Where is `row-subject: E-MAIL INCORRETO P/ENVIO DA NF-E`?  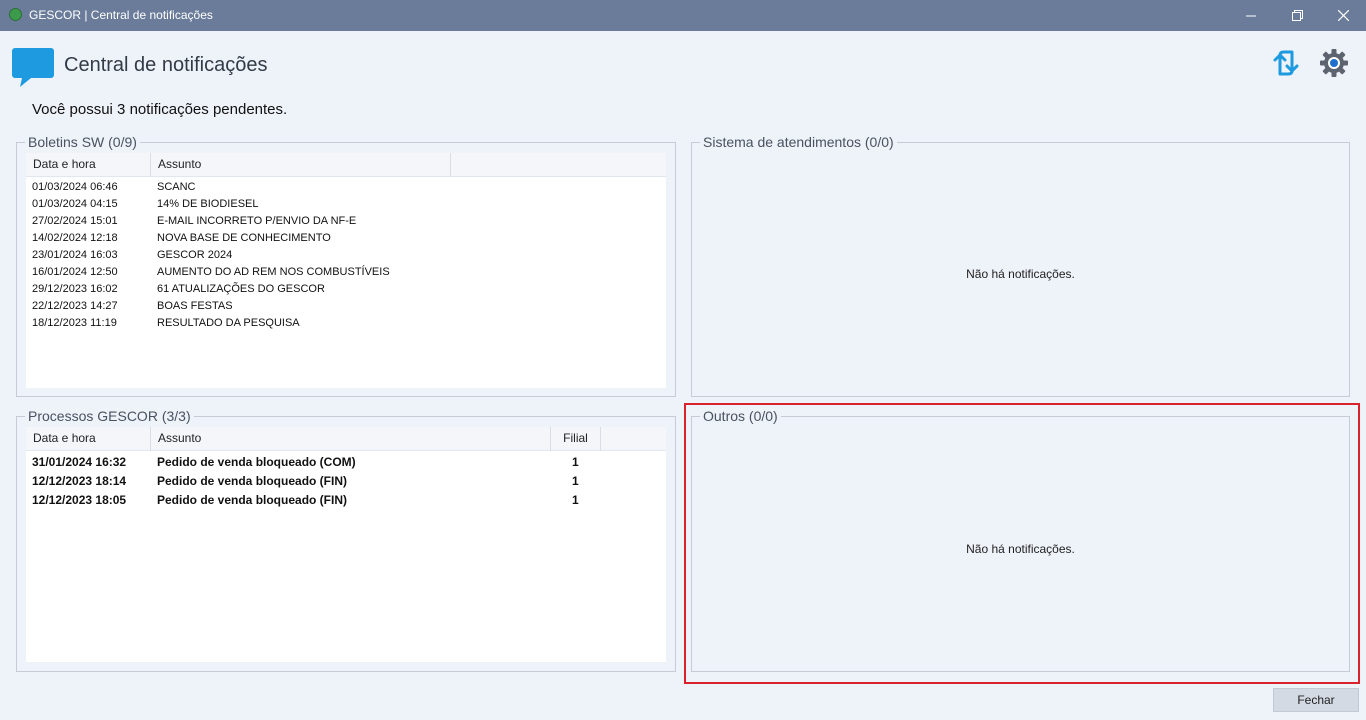 row-subject: E-MAIL INCORRETO P/ENVIO DA NF-E is located at coordinates (257, 221).